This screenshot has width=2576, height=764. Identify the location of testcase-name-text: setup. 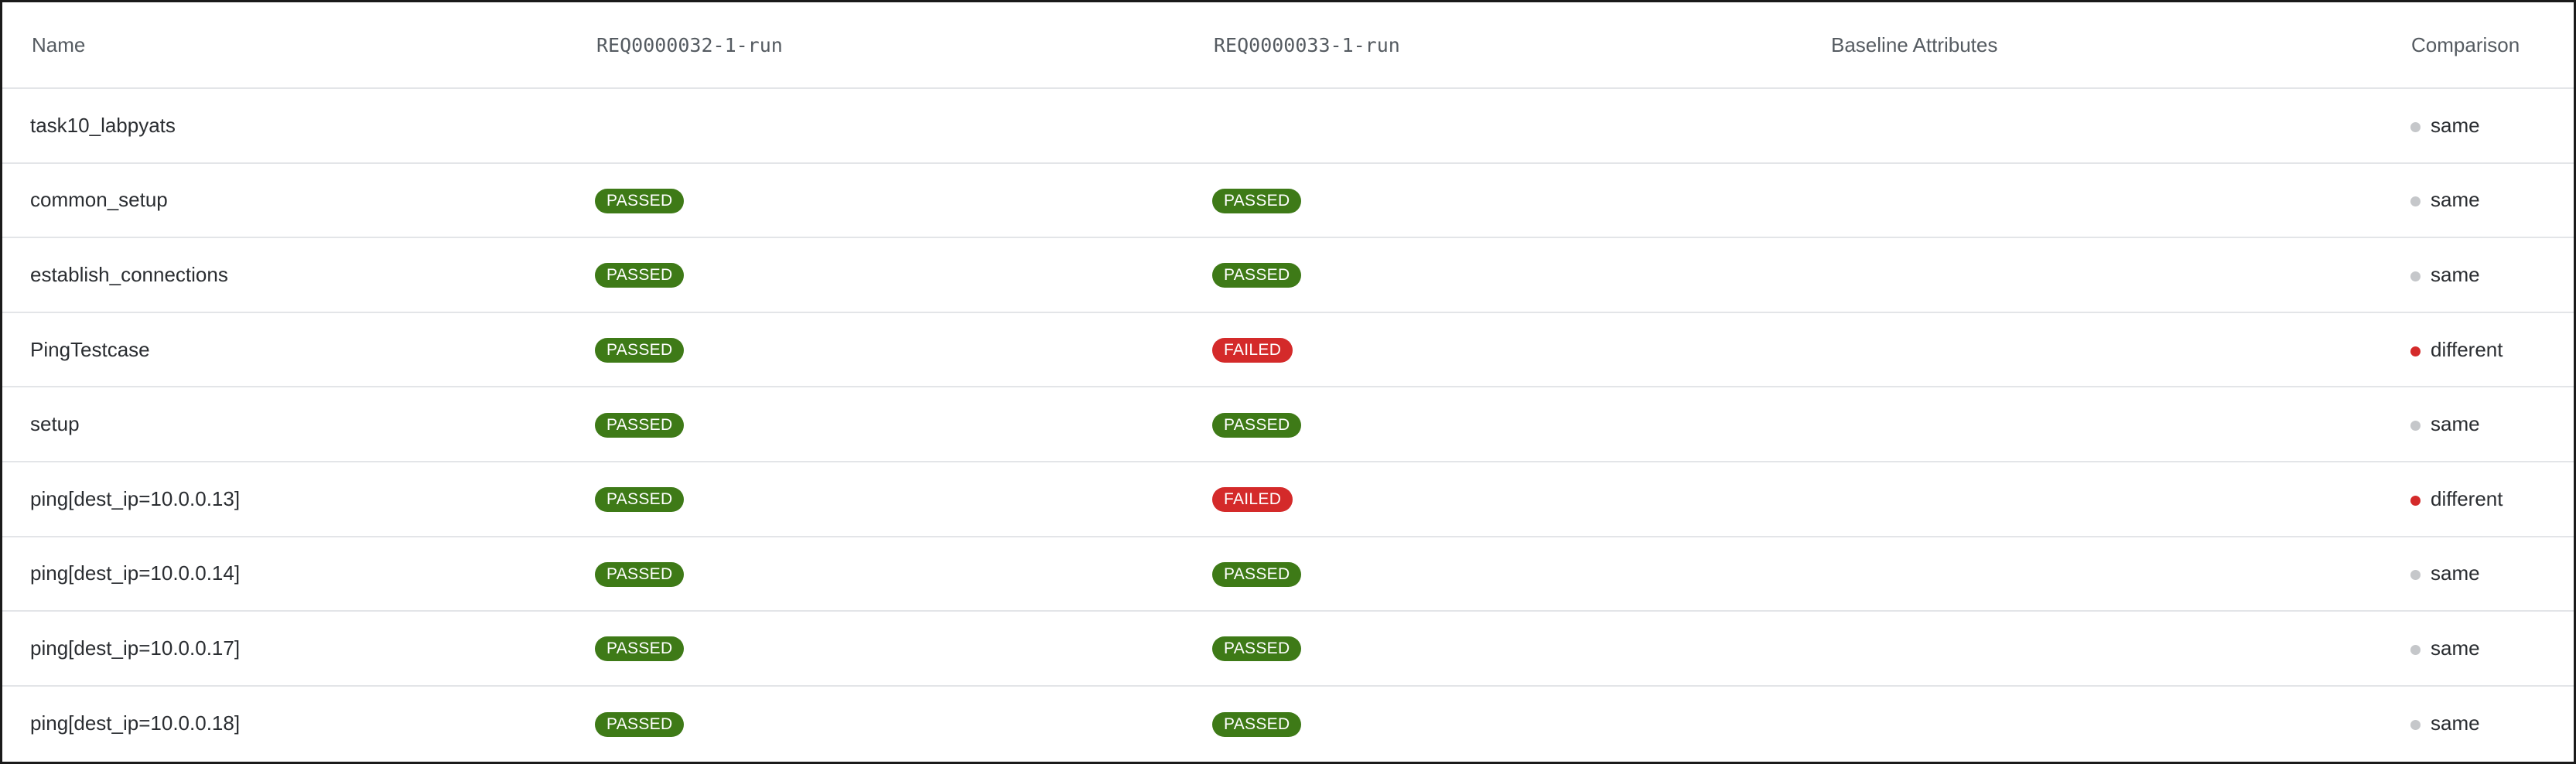
(55, 424).